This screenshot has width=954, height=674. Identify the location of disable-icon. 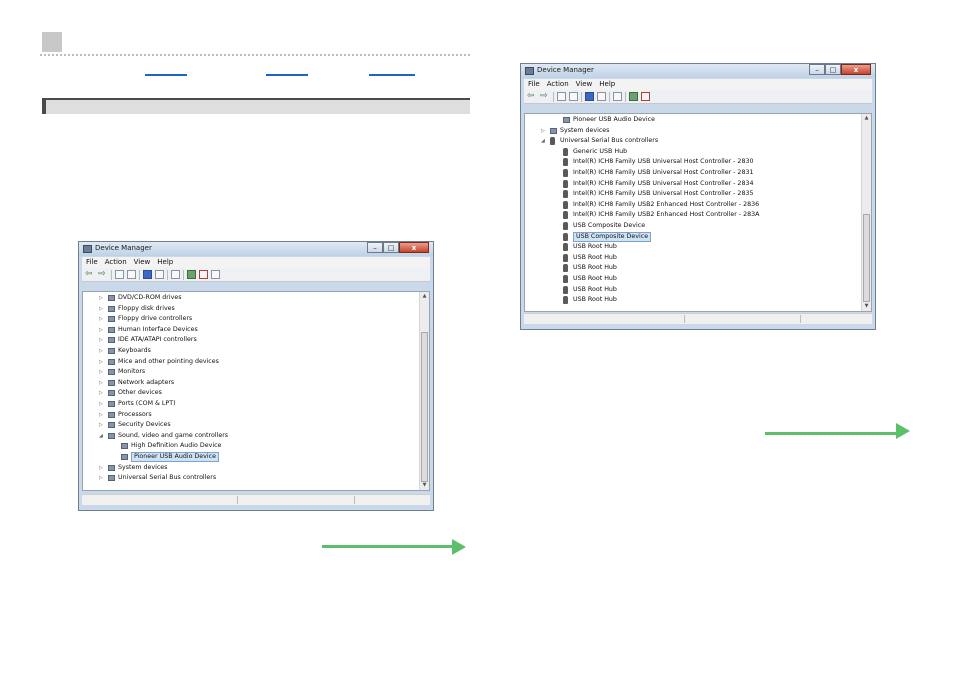
(215, 274).